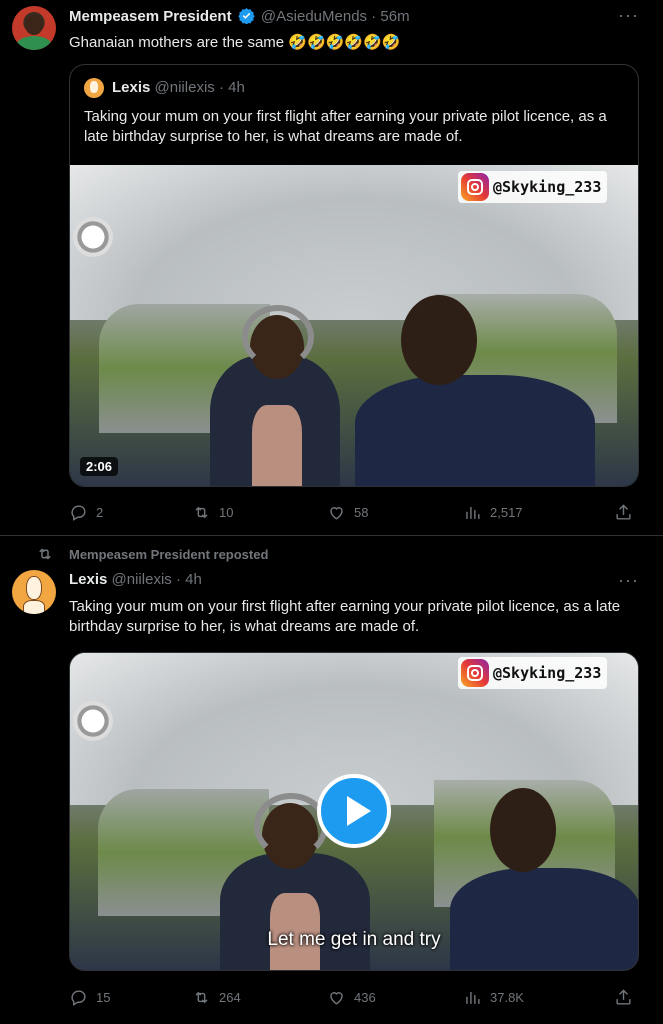 The height and width of the screenshot is (1024, 663). I want to click on view-count: 2,517, so click(506, 512).